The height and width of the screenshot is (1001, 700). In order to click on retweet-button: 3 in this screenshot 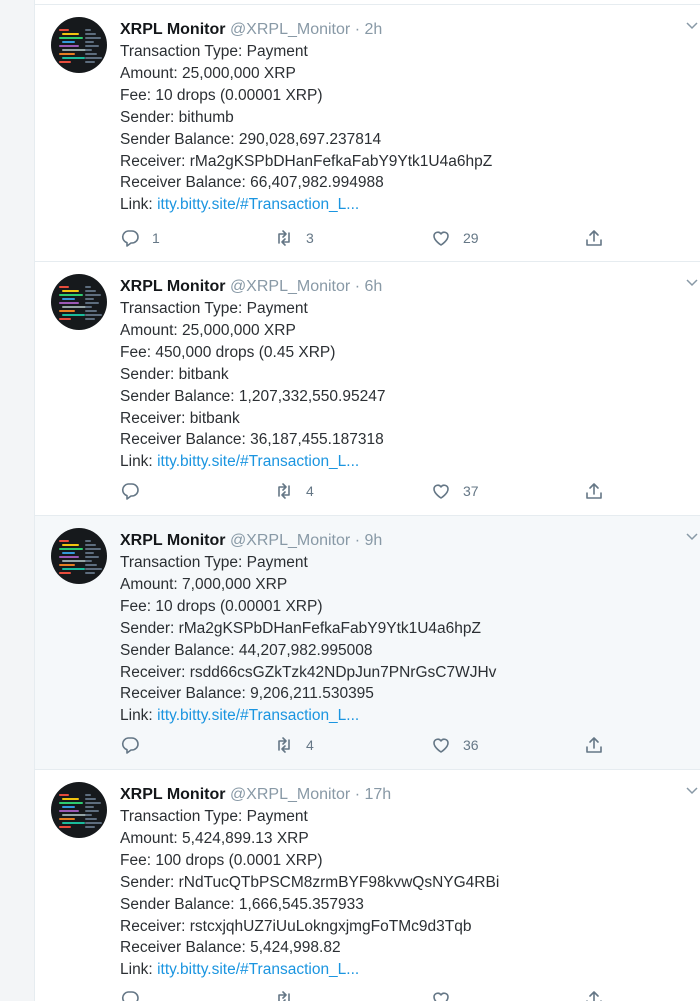, I will do `click(294, 238)`.